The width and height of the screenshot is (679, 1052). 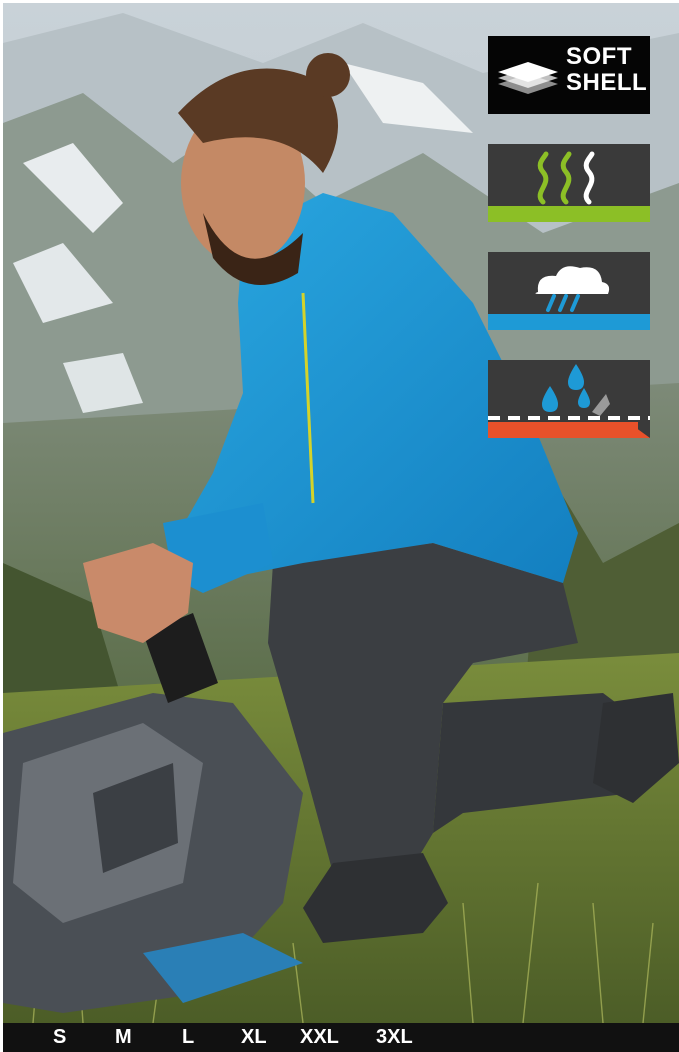 What do you see at coordinates (60, 1037) in the screenshot?
I see `size-label: S` at bounding box center [60, 1037].